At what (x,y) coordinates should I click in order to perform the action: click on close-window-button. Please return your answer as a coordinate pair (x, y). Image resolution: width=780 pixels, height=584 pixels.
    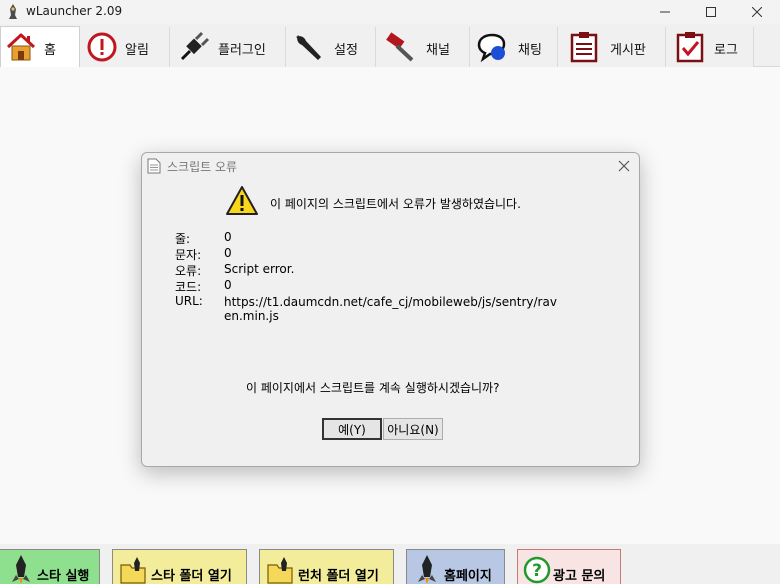
    Looking at the image, I should click on (757, 12).